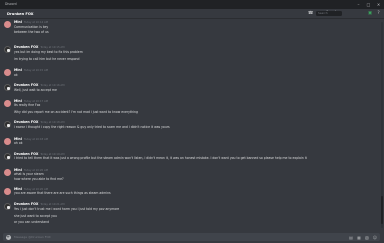 Image resolution: width=384 pixels, height=243 pixels. Describe the element at coordinates (35, 215) in the screenshot. I see `message-text: she just want to accept you` at that location.